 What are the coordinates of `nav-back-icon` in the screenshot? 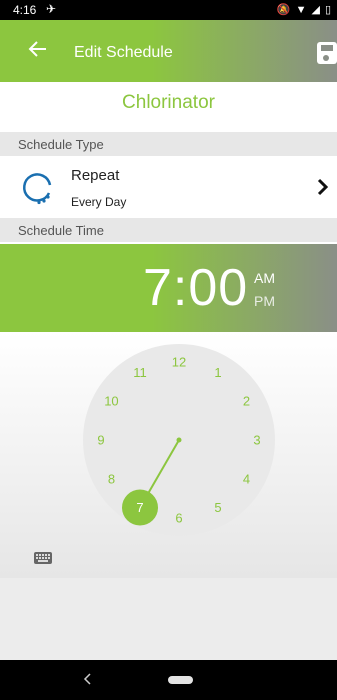 It's located at (87, 679).